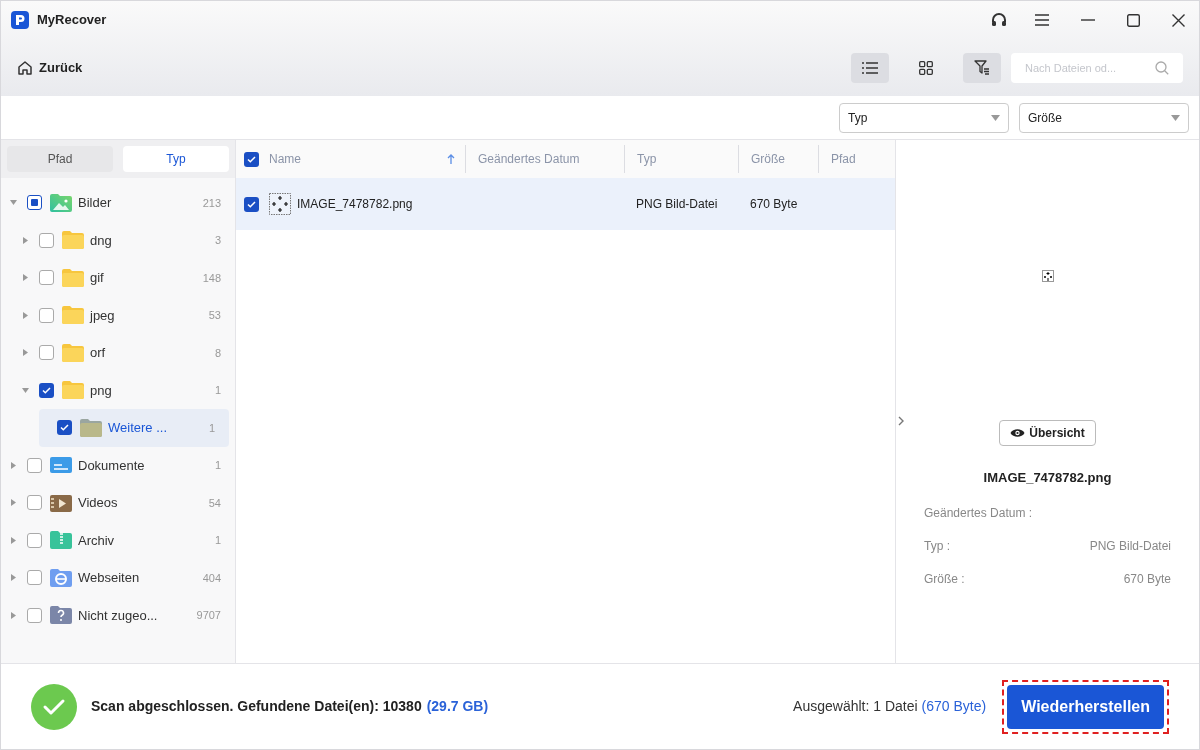 This screenshot has width=1200, height=750. What do you see at coordinates (61, 615) in the screenshot?
I see `question-folder-icon` at bounding box center [61, 615].